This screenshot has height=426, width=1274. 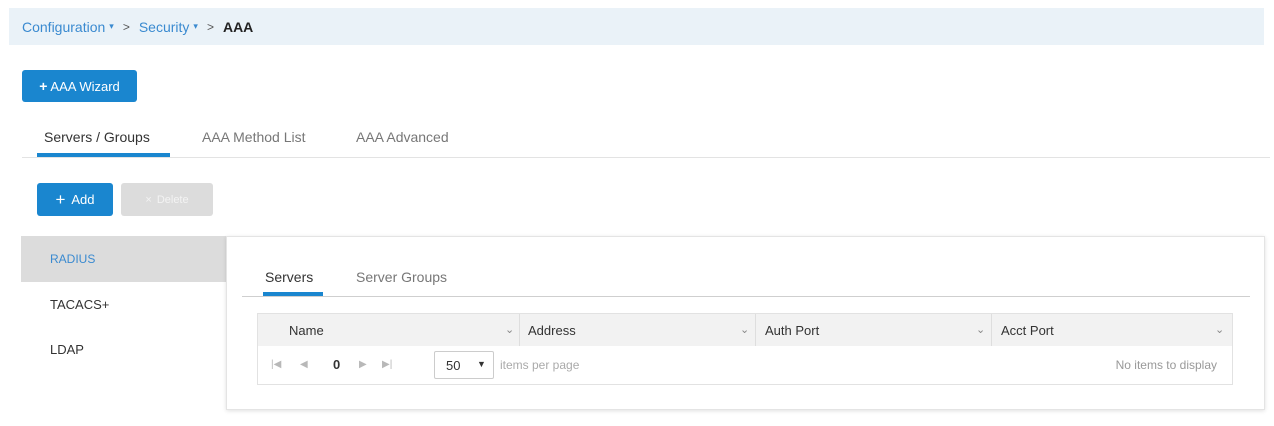 What do you see at coordinates (172, 199) in the screenshot?
I see `delete-label: Delete` at bounding box center [172, 199].